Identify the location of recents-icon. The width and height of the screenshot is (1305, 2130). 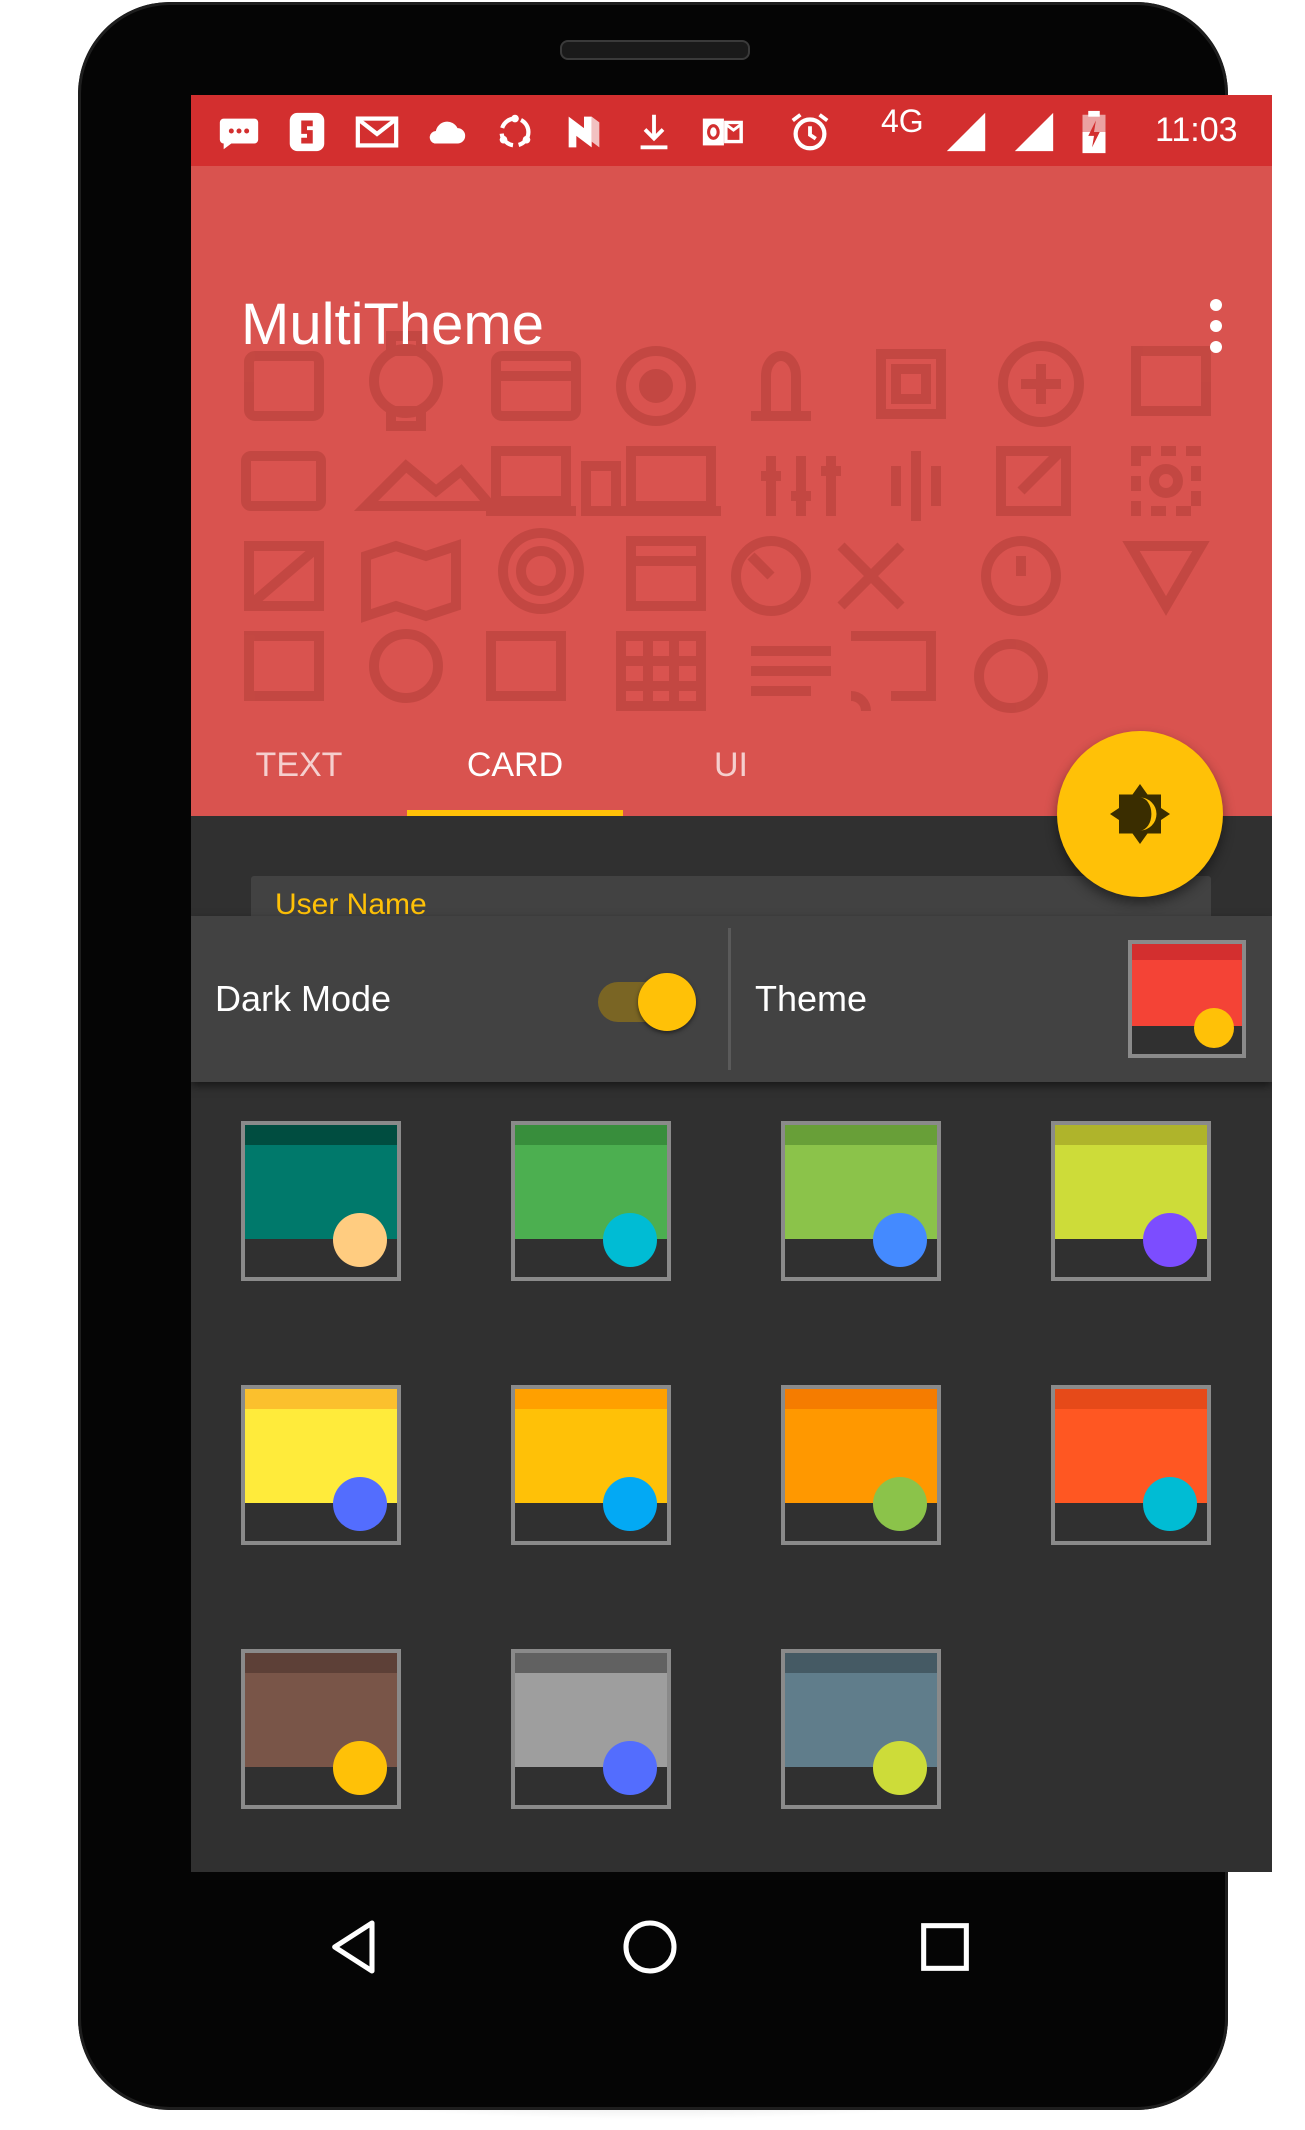
(945, 1947).